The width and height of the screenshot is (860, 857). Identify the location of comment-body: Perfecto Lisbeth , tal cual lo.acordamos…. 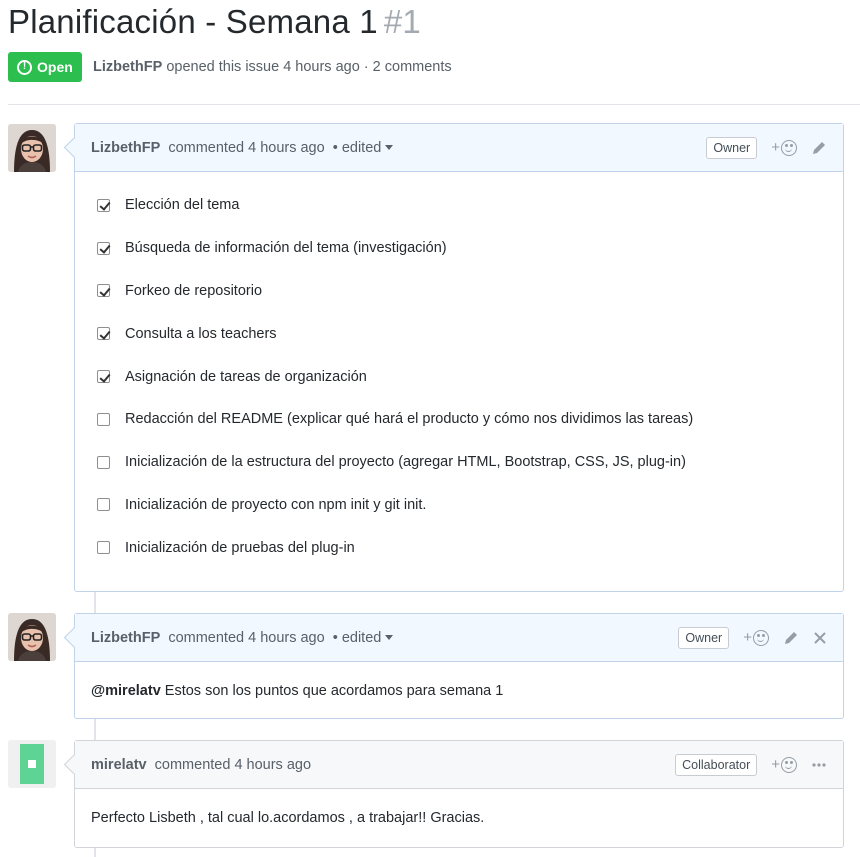
(459, 818).